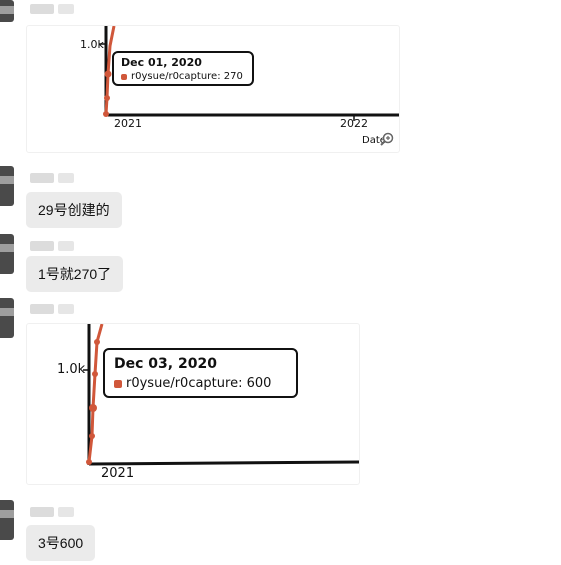 The height and width of the screenshot is (565, 561). Describe the element at coordinates (223, 463) in the screenshot. I see `x-axis` at that location.